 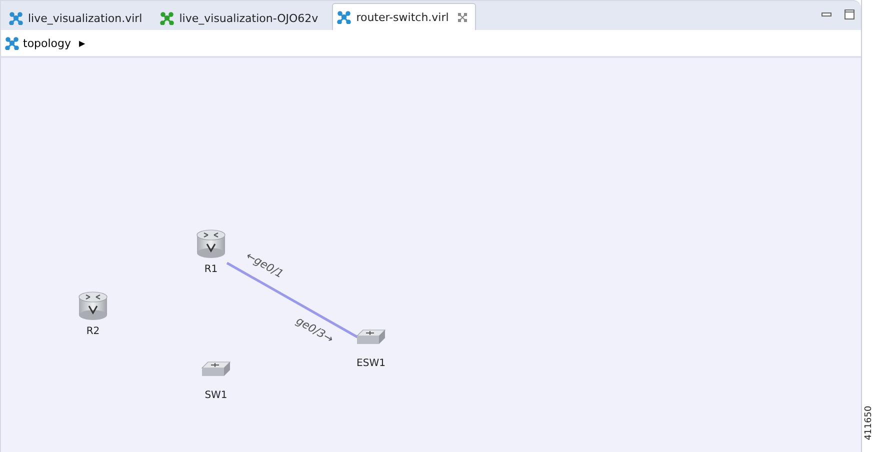 What do you see at coordinates (77, 18) in the screenshot?
I see `editor-tab: live_visualization.virl` at bounding box center [77, 18].